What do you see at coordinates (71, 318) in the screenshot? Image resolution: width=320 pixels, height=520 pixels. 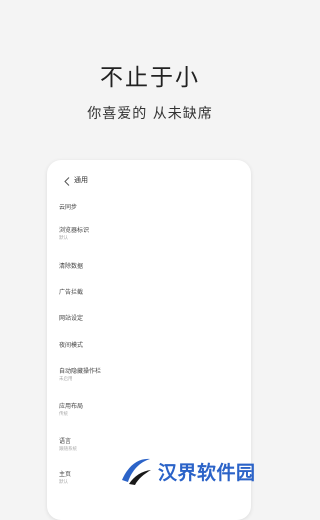 I see `settings-item-label: 网站设定` at bounding box center [71, 318].